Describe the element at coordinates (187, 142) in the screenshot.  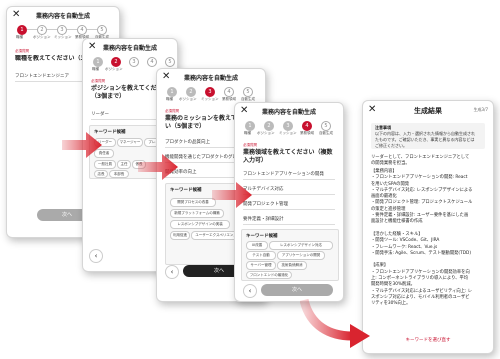
I see `mission-line: プロダクトの品質向上` at that location.